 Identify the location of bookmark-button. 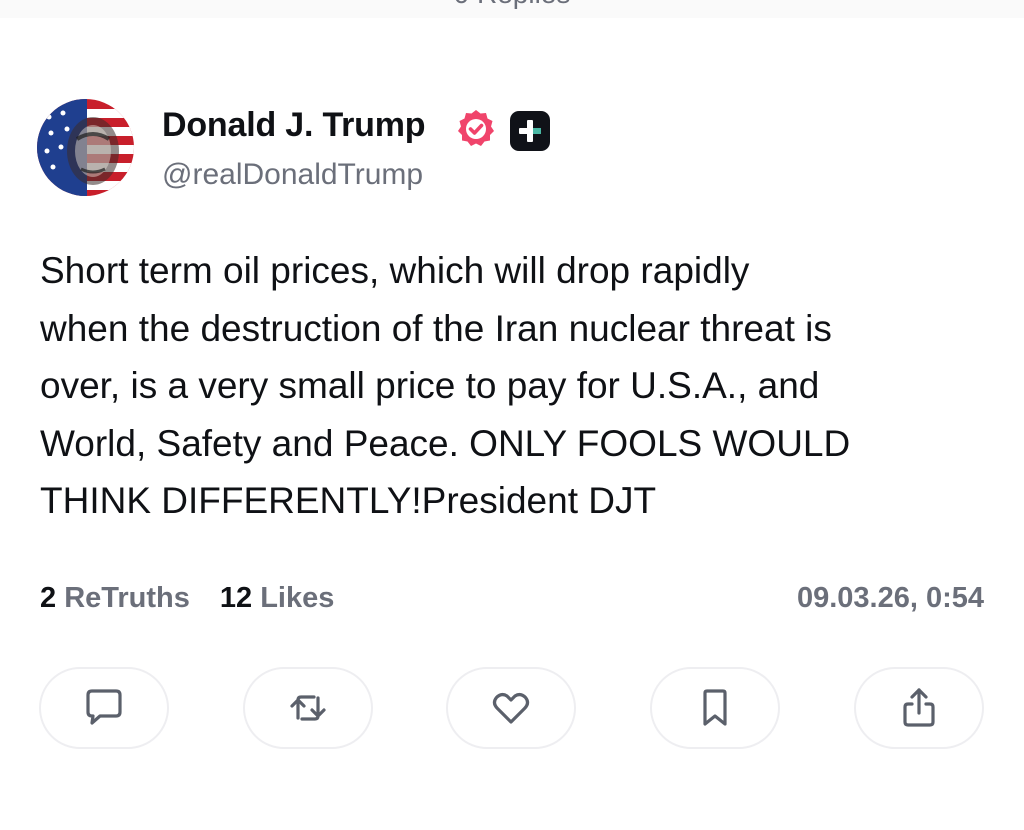
(715, 708).